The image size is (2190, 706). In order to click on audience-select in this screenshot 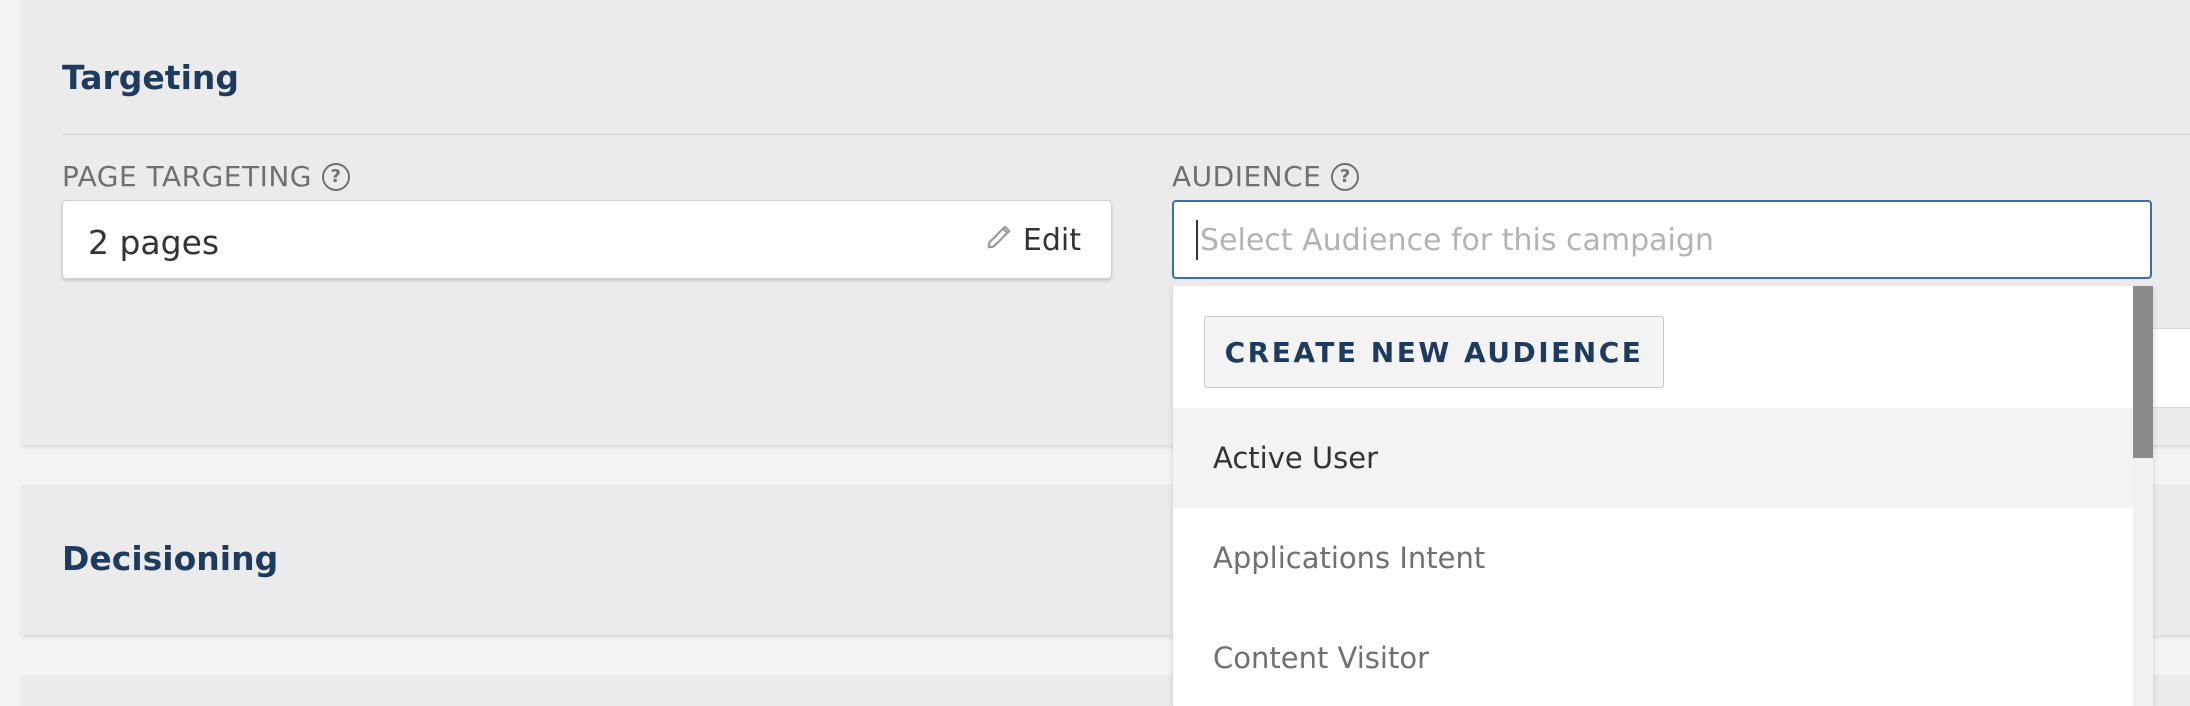, I will do `click(1662, 239)`.